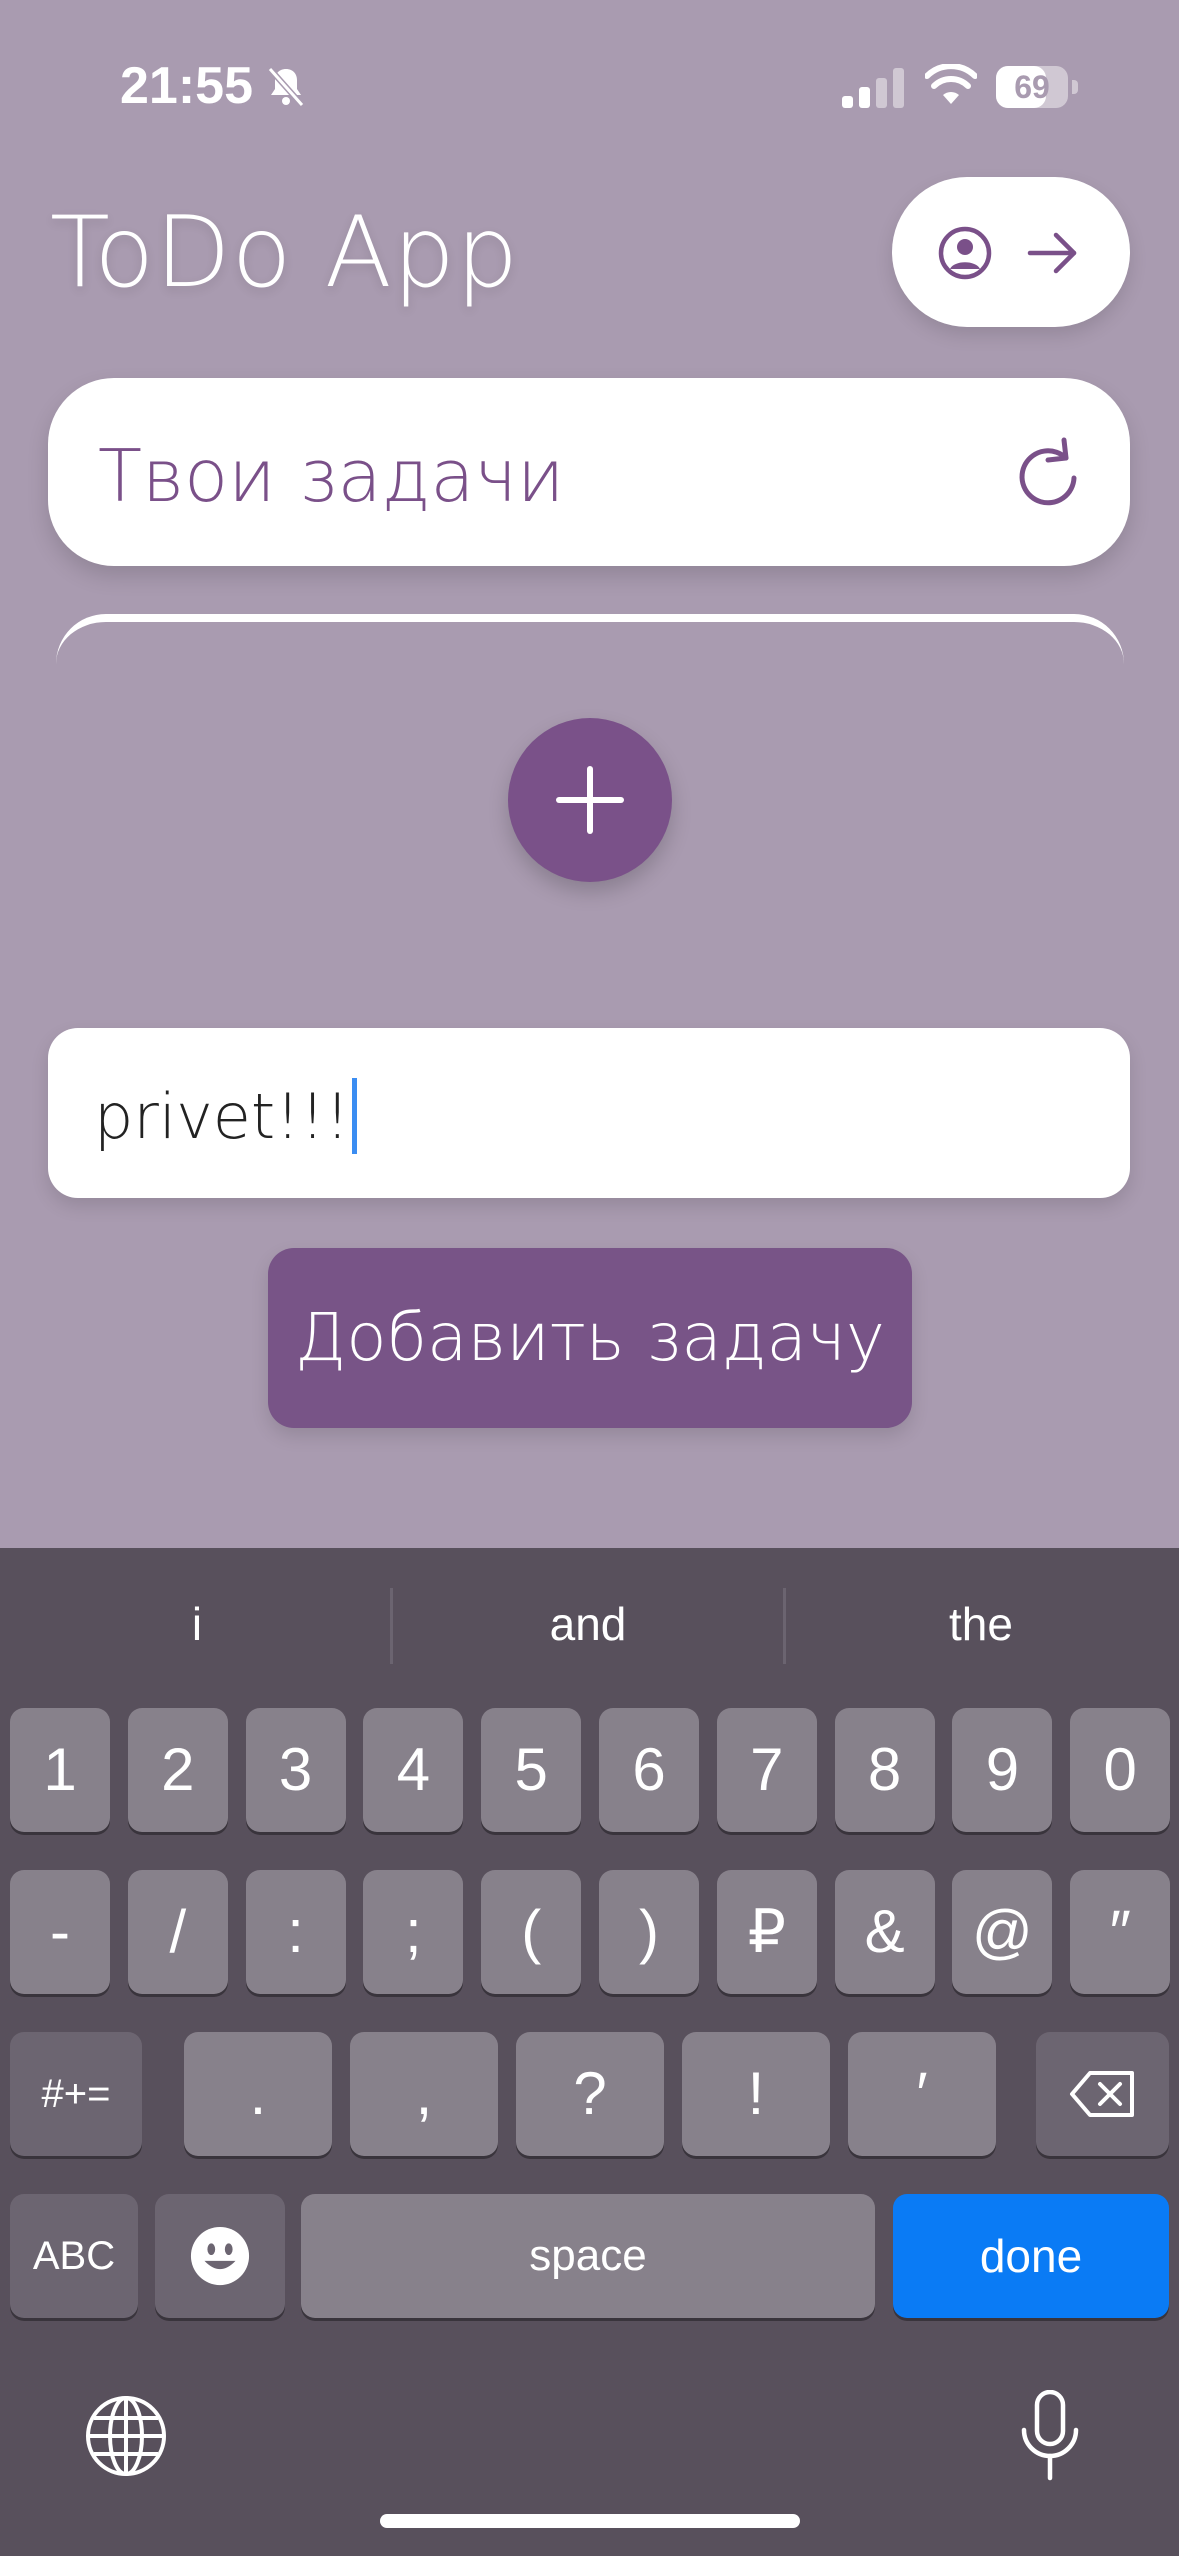 Image resolution: width=1179 pixels, height=2556 pixels. What do you see at coordinates (589, 1113) in the screenshot?
I see `task-input: privet!!!` at bounding box center [589, 1113].